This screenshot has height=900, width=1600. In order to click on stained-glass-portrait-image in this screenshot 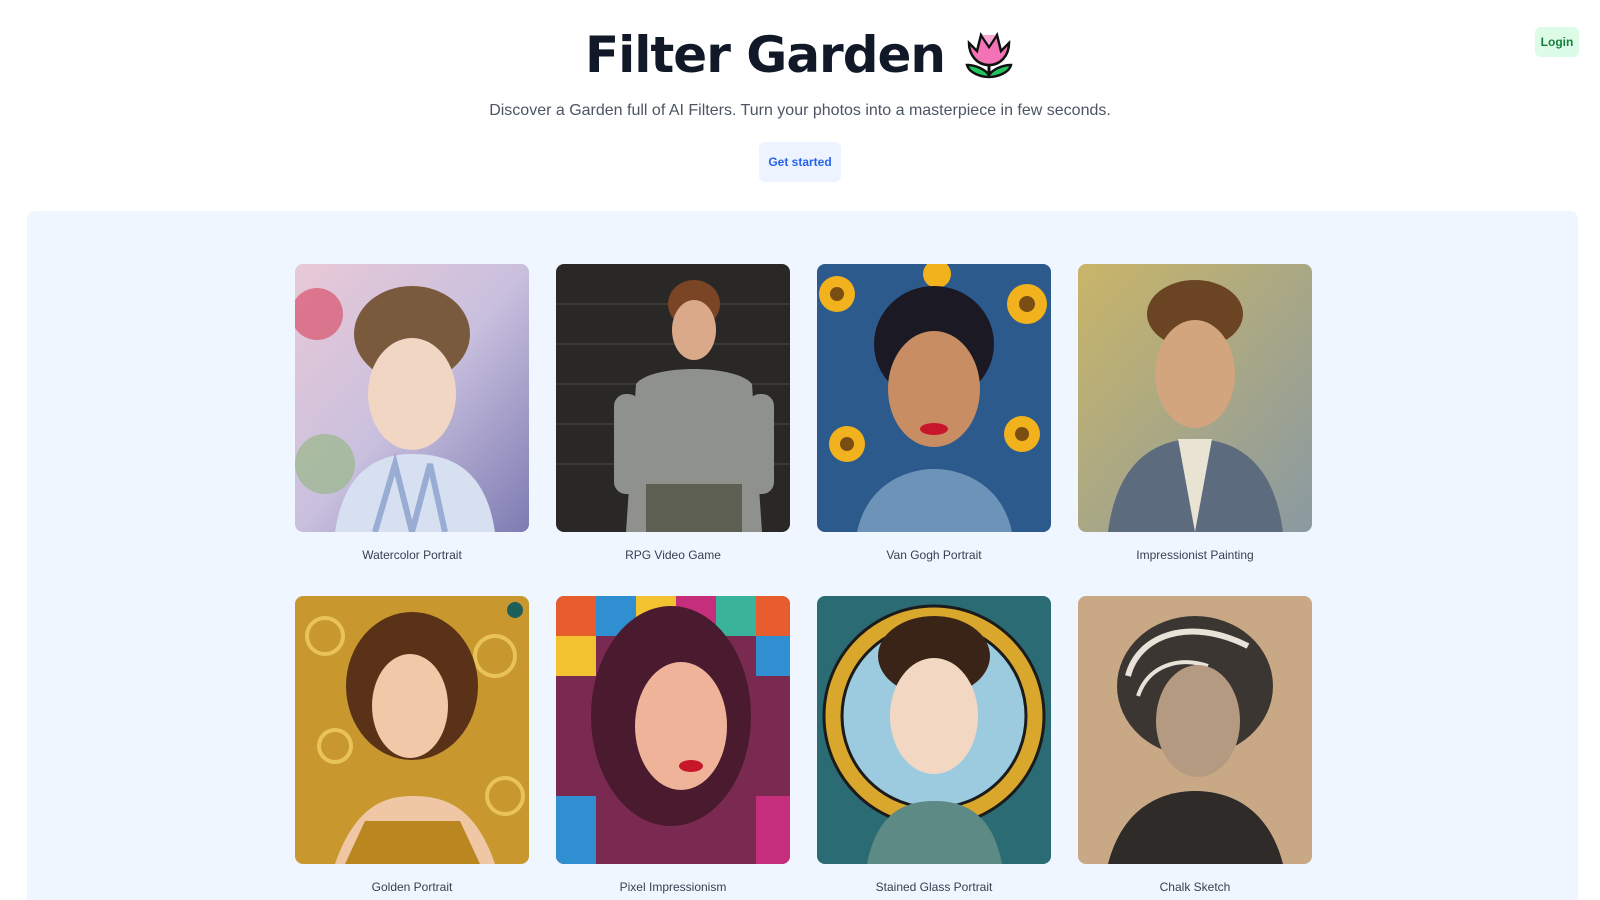, I will do `click(934, 730)`.